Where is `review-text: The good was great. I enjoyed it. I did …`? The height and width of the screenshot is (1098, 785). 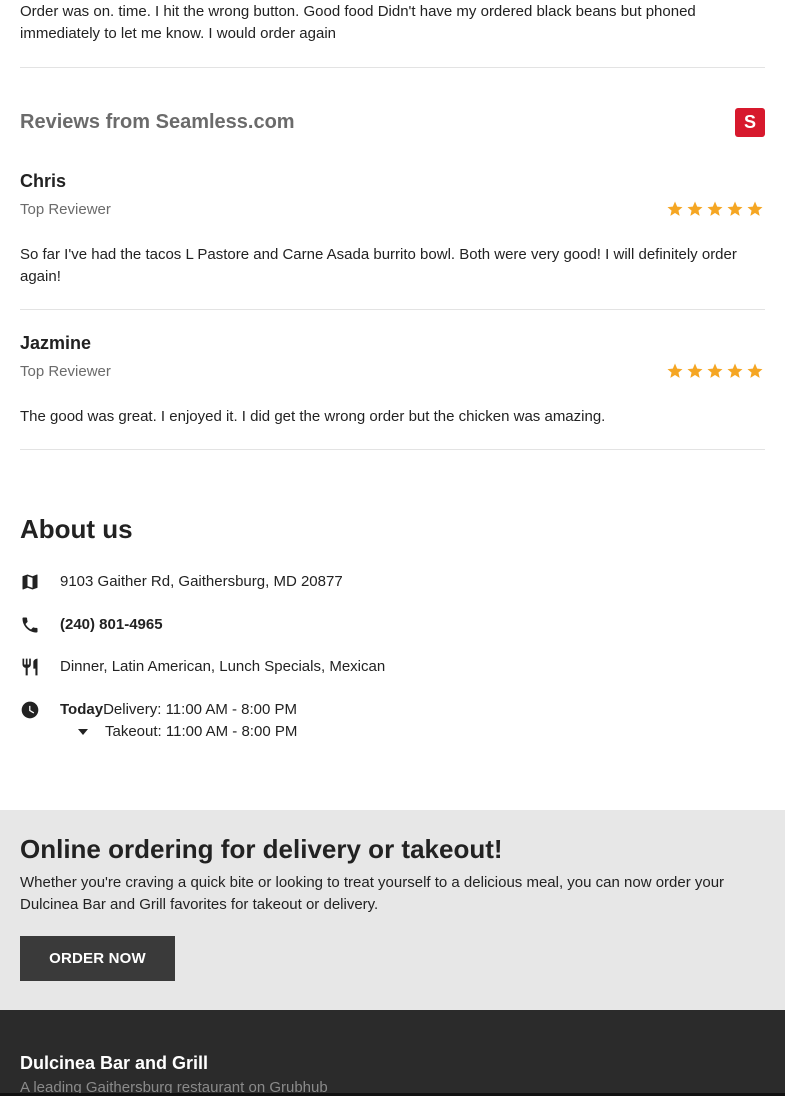 review-text: The good was great. I enjoyed it. I did … is located at coordinates (313, 416).